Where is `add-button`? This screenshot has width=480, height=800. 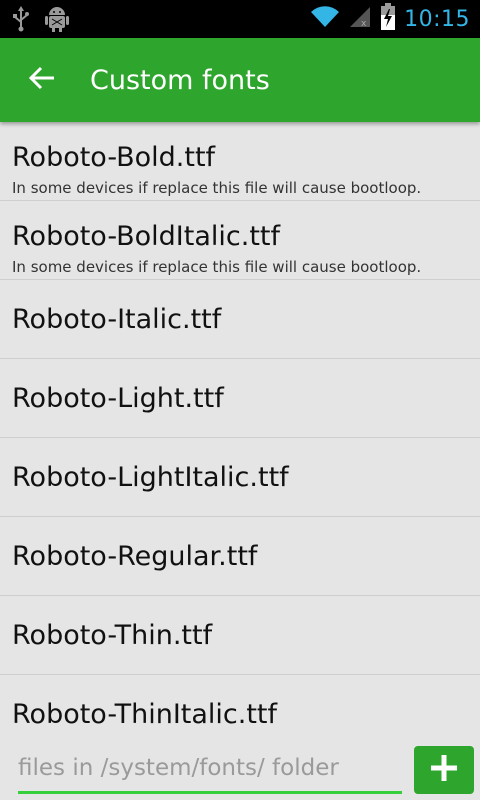 add-button is located at coordinates (444, 770).